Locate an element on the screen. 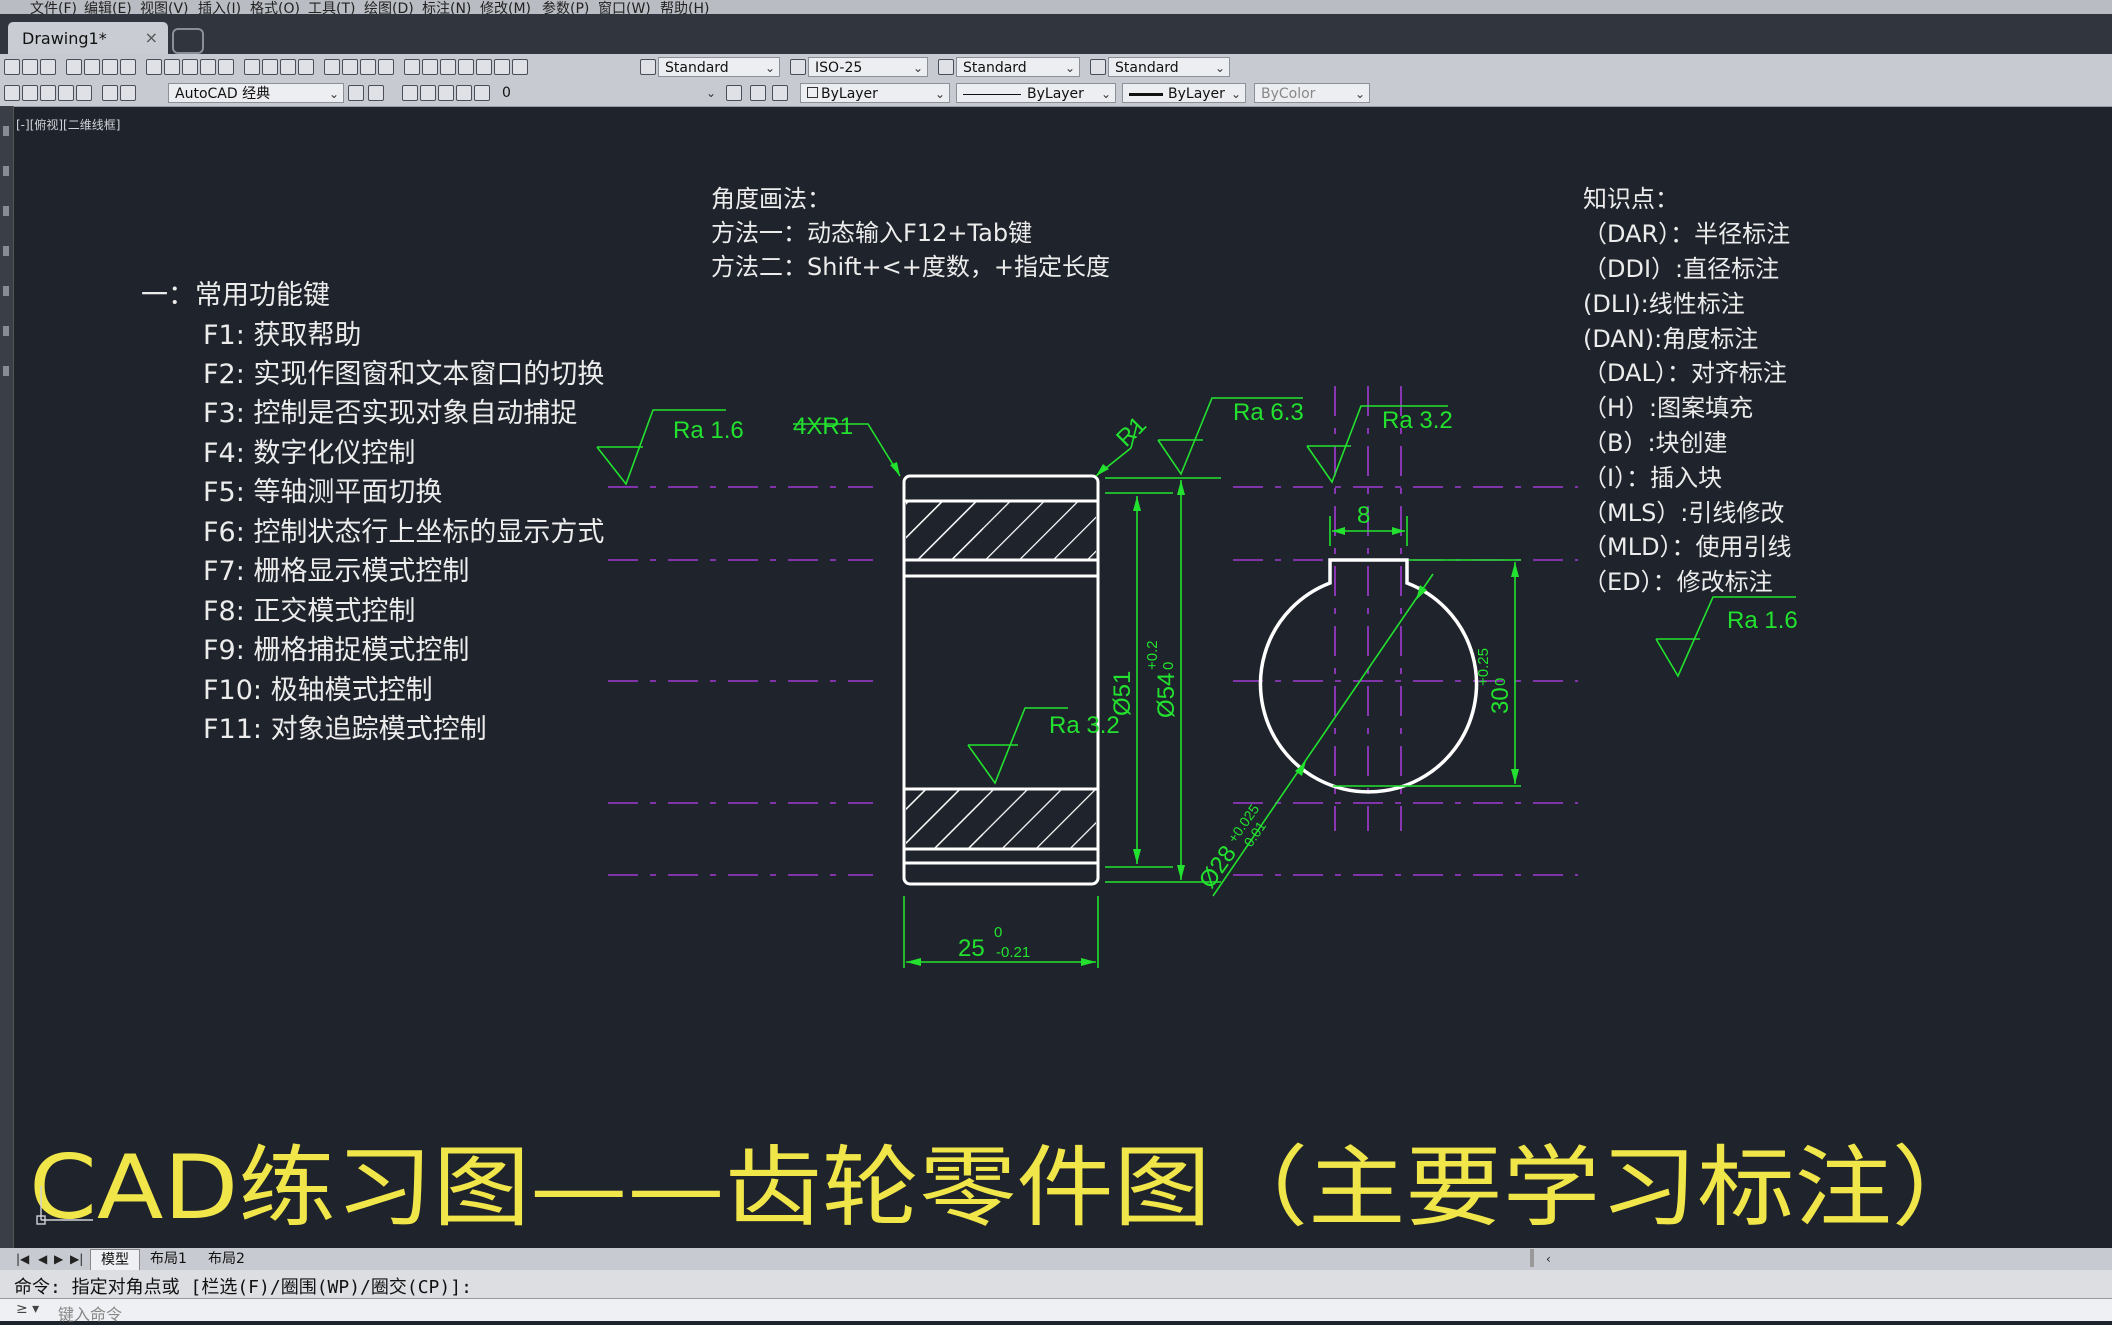 This screenshot has width=2112, height=1325. cut-icon is located at coordinates (154, 67).